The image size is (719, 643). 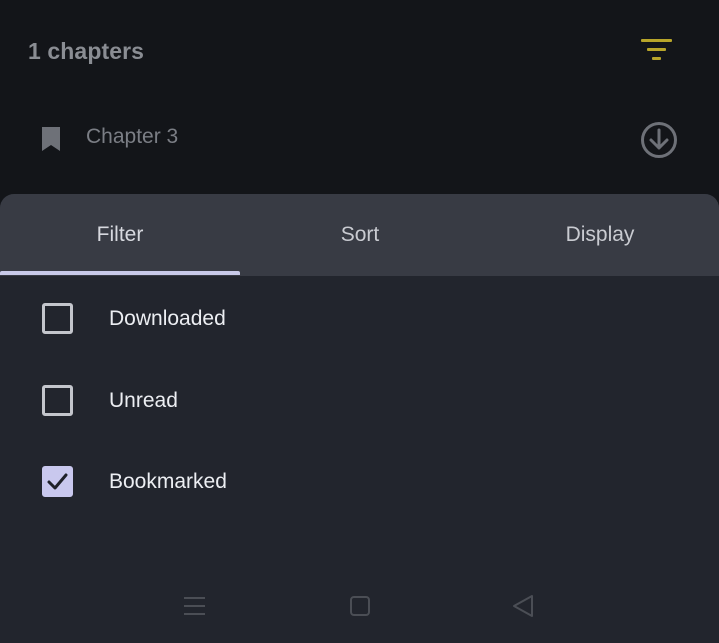 I want to click on tab-filter: Filter, so click(x=120, y=235).